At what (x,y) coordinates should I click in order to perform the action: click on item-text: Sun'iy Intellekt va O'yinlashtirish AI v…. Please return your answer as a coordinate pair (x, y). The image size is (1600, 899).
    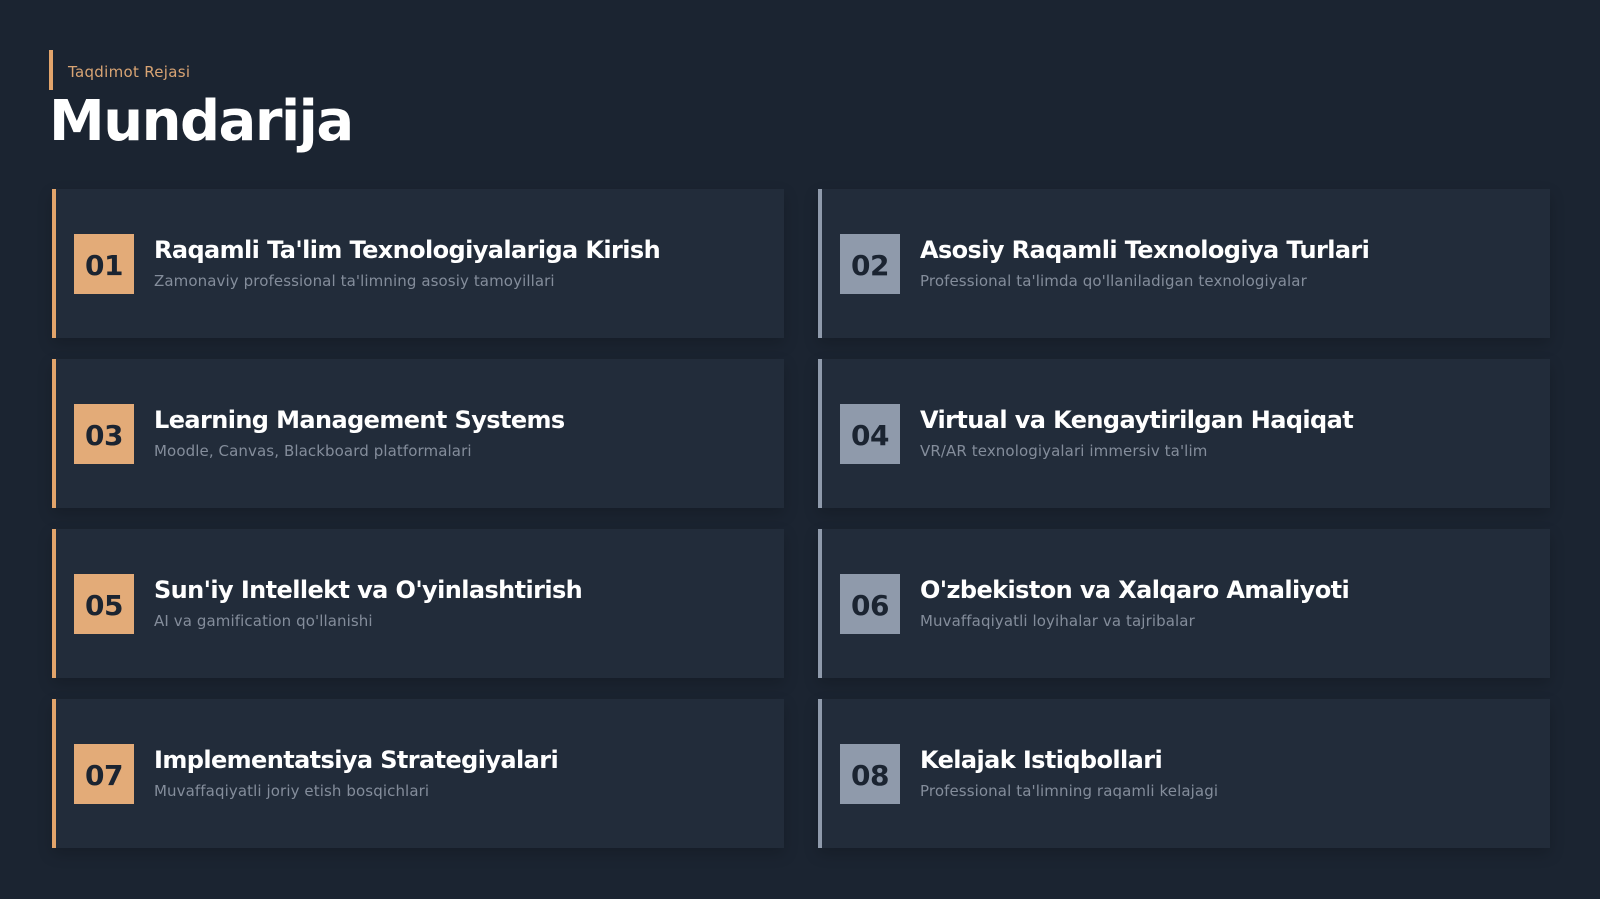
    Looking at the image, I should click on (368, 603).